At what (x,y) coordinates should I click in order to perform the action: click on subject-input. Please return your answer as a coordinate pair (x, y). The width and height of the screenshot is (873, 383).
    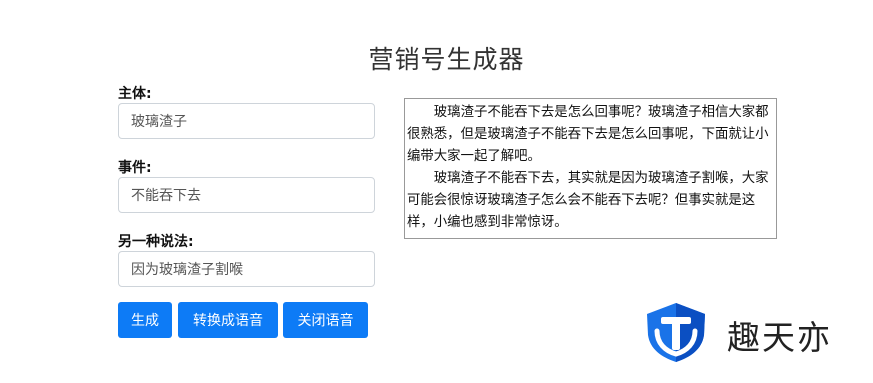
    Looking at the image, I should click on (246, 121).